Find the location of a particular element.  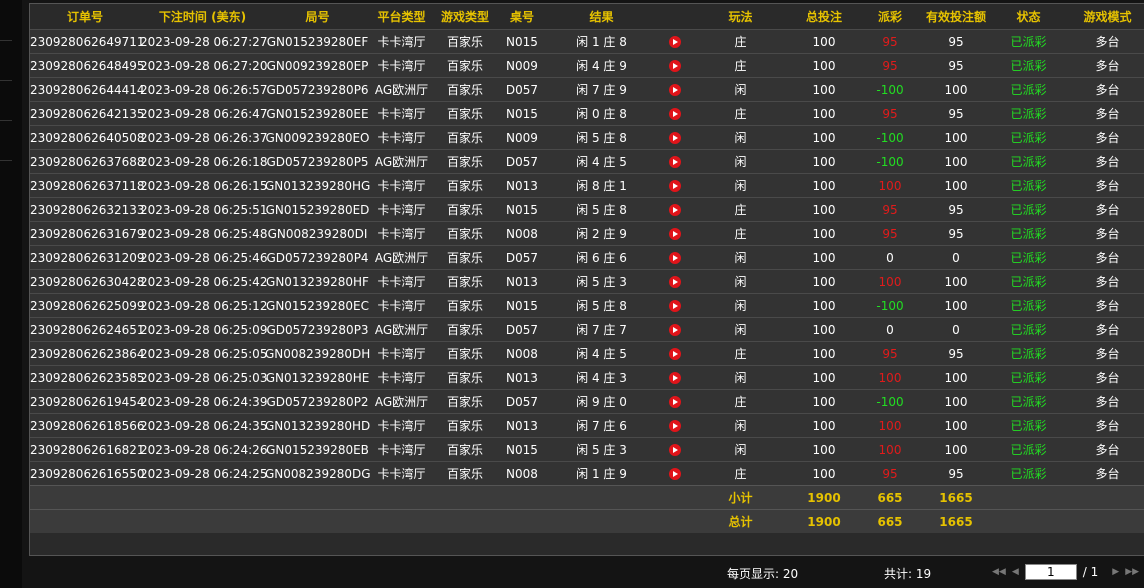

prev-page-icon: ◀ is located at coordinates (1015, 572).